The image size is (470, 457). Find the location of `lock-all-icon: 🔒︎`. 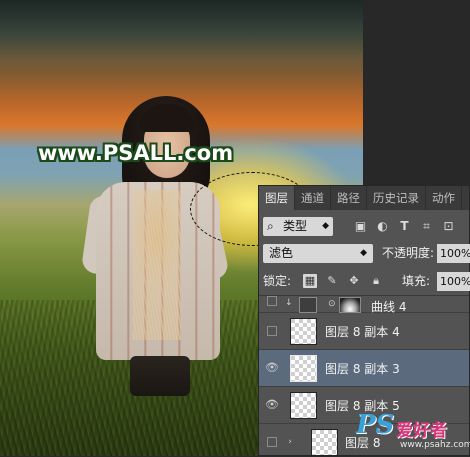

lock-all-icon: 🔒︎ is located at coordinates (376, 281).